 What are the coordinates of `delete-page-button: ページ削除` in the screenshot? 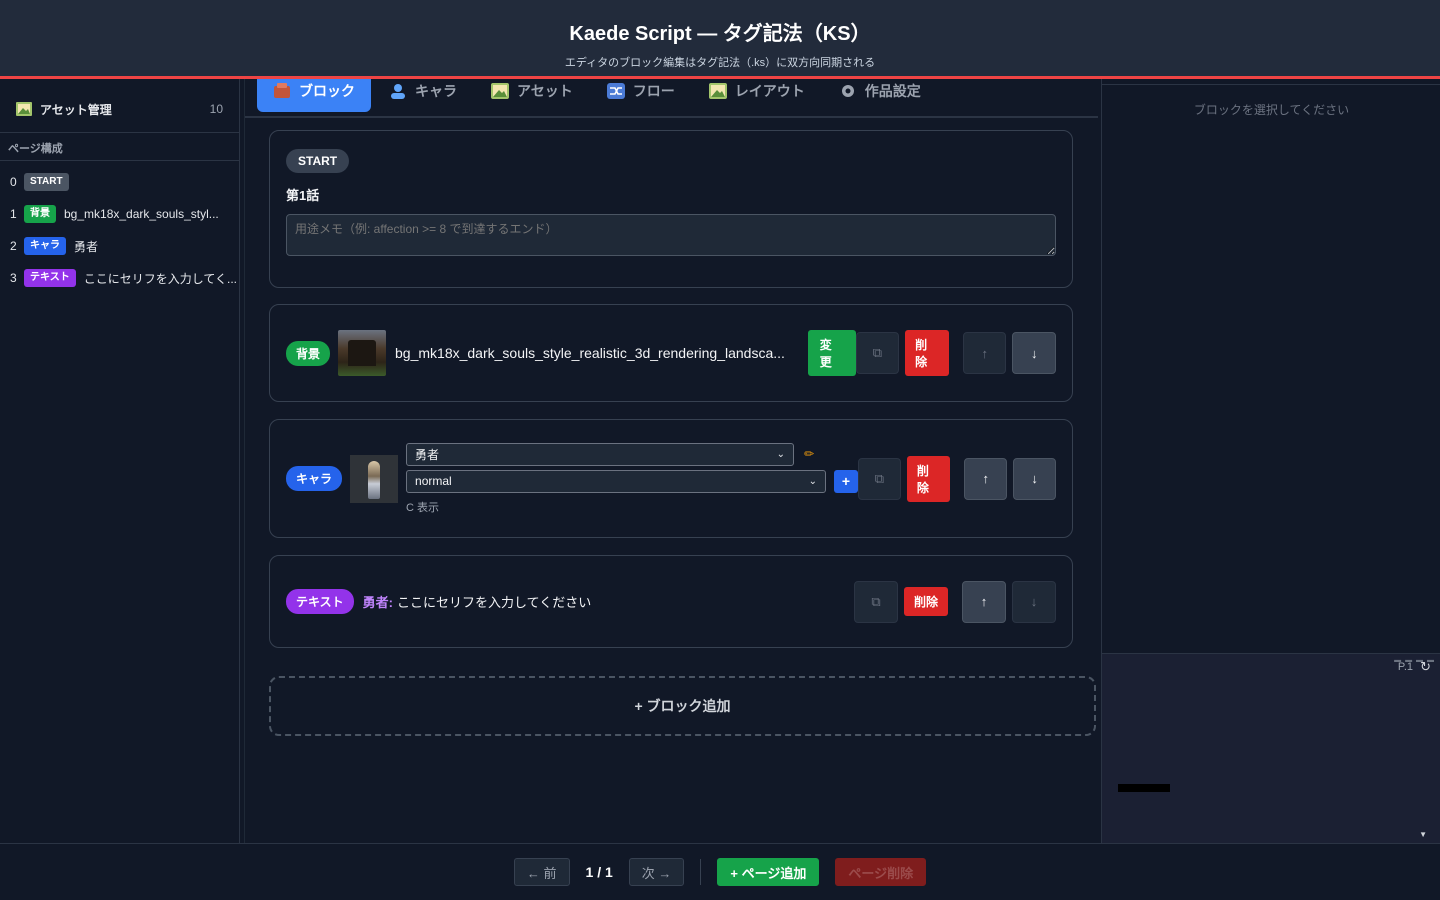 It's located at (881, 872).